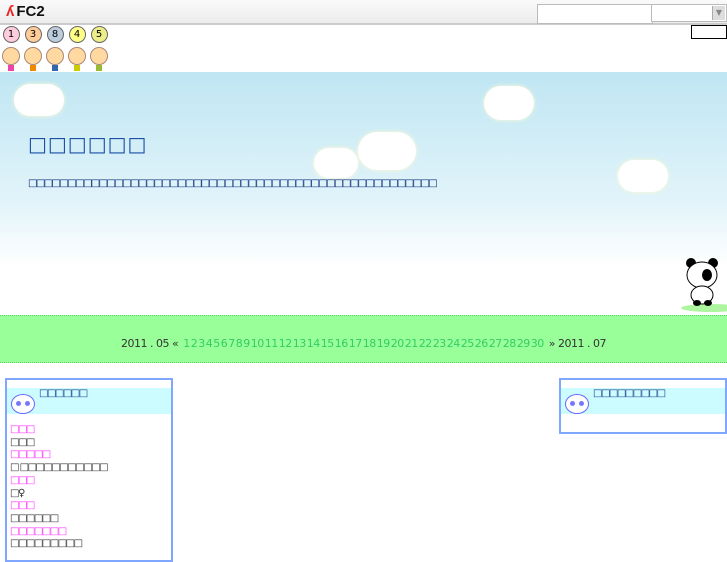 Image resolution: width=727 pixels, height=562 pixels. What do you see at coordinates (246, 343) in the screenshot?
I see `calendar-day: 9` at bounding box center [246, 343].